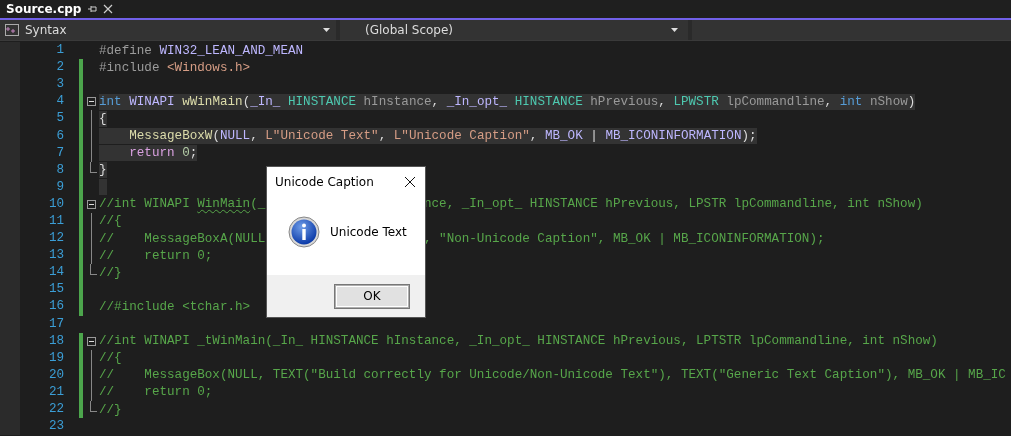  Describe the element at coordinates (103, 170) in the screenshot. I see `code-text: }` at that location.